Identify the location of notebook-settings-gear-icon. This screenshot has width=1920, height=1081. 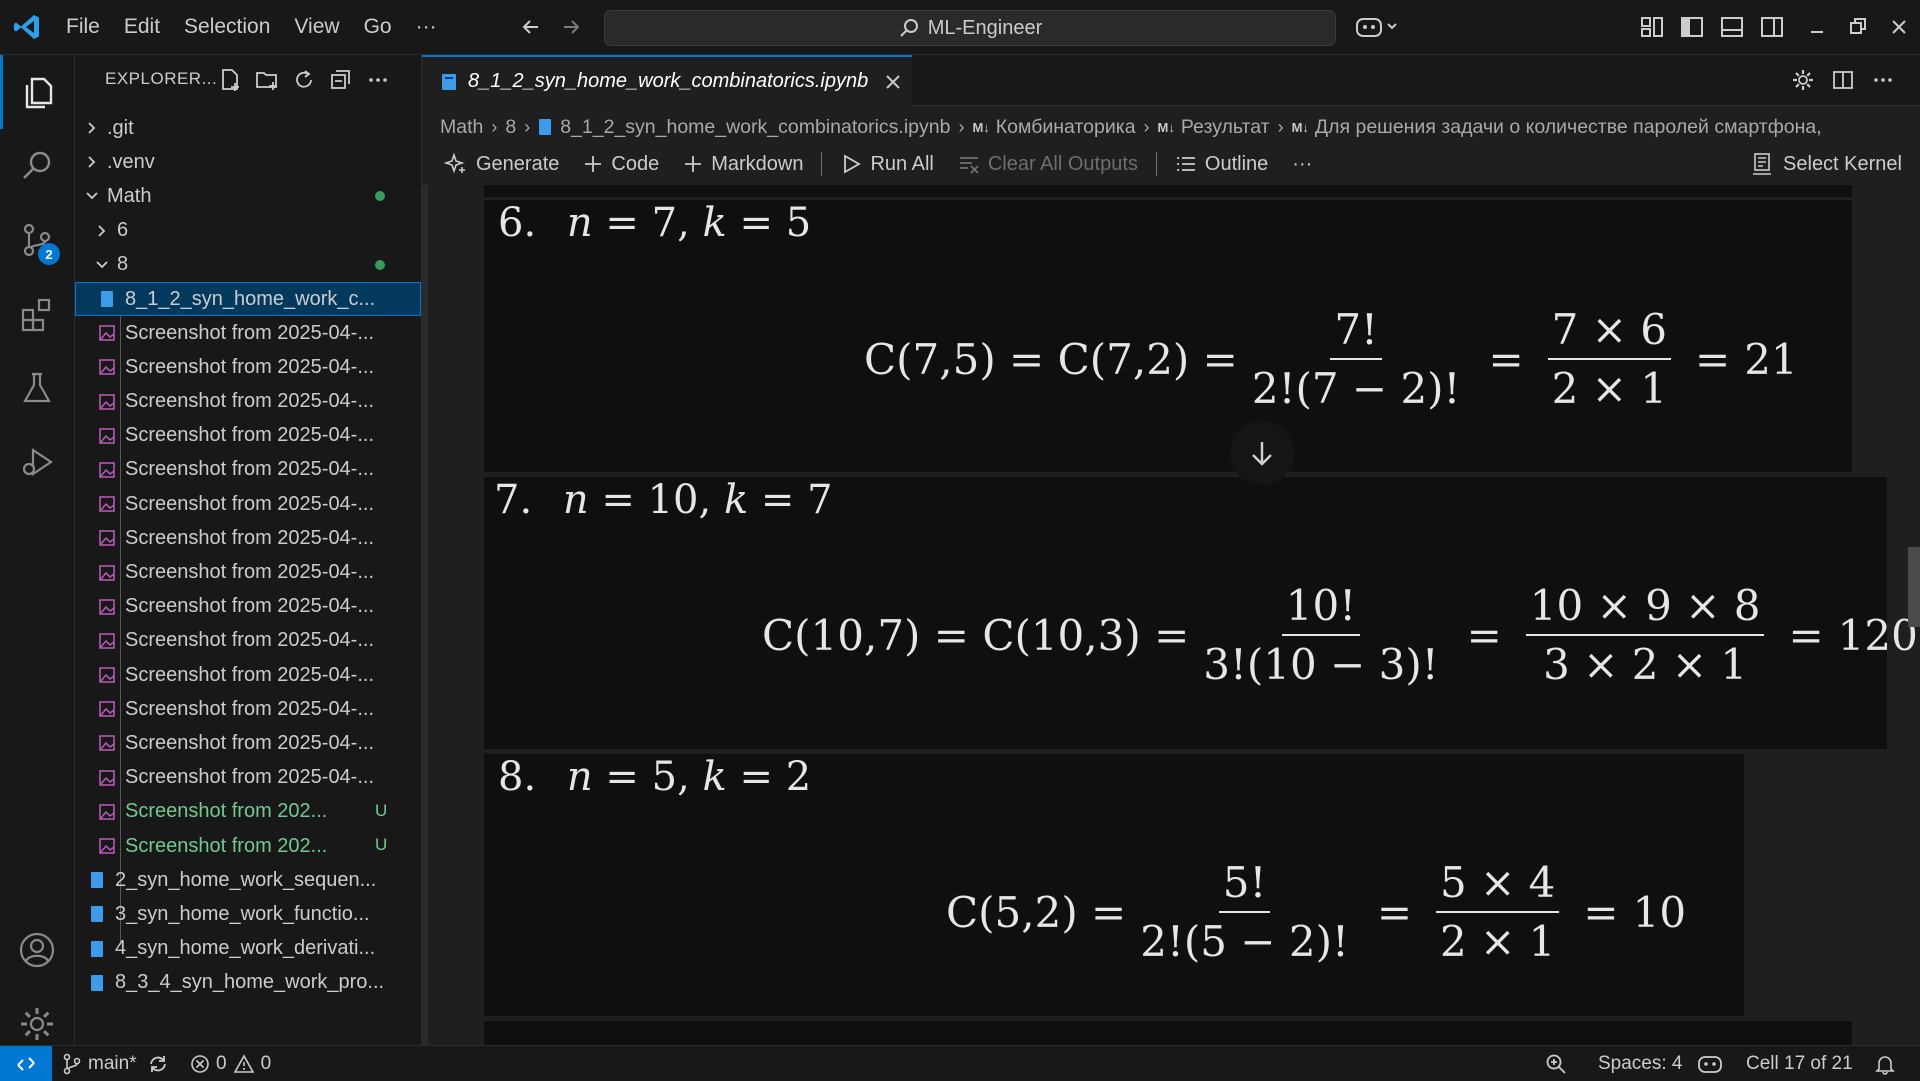
(1803, 80).